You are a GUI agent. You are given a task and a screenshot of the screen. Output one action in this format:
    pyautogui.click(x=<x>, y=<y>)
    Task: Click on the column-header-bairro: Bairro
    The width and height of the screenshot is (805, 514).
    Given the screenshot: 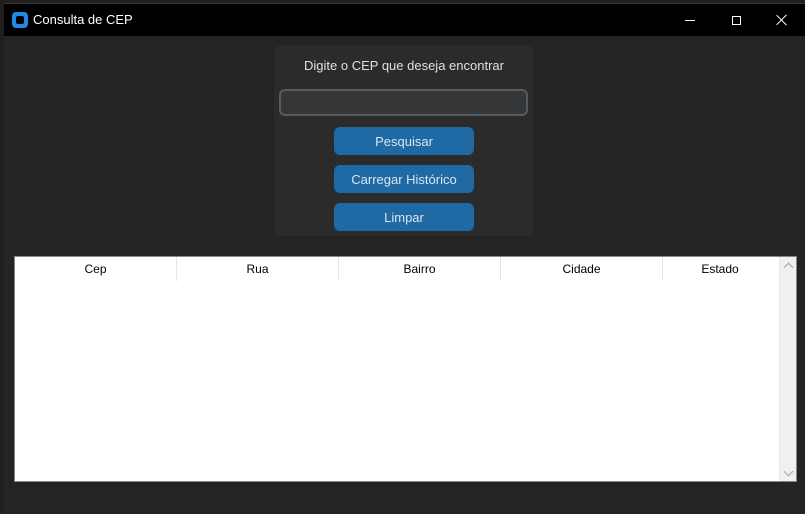 What is the action you would take?
    pyautogui.click(x=420, y=269)
    